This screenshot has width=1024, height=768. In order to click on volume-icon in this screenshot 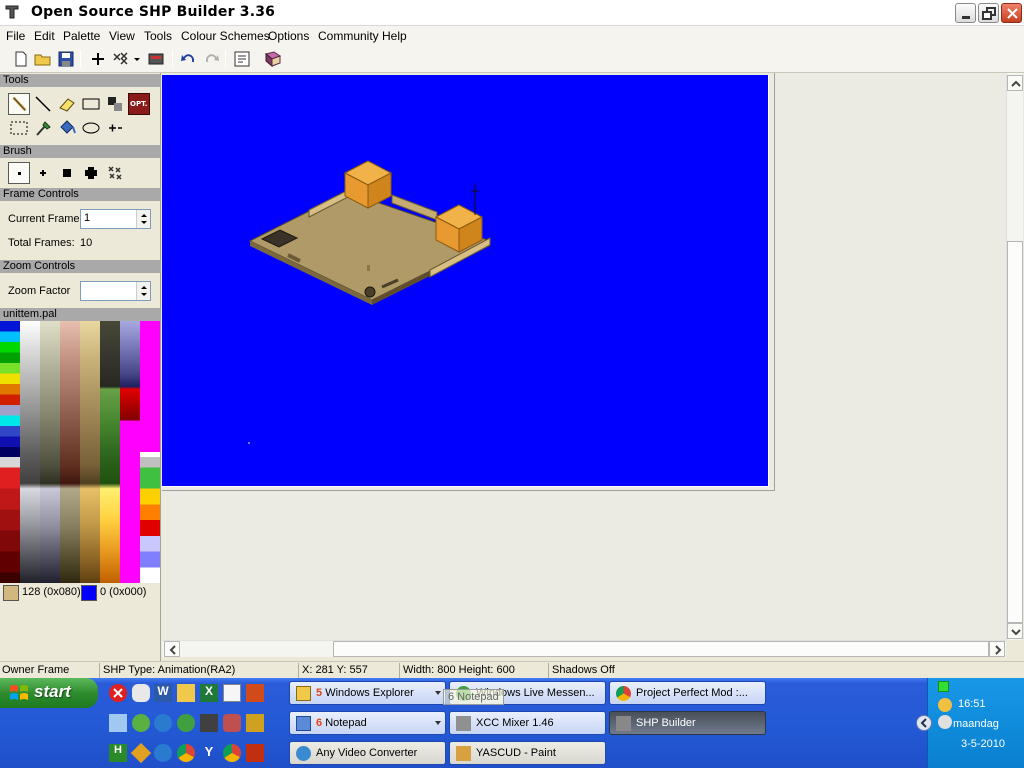, I will do `click(945, 722)`.